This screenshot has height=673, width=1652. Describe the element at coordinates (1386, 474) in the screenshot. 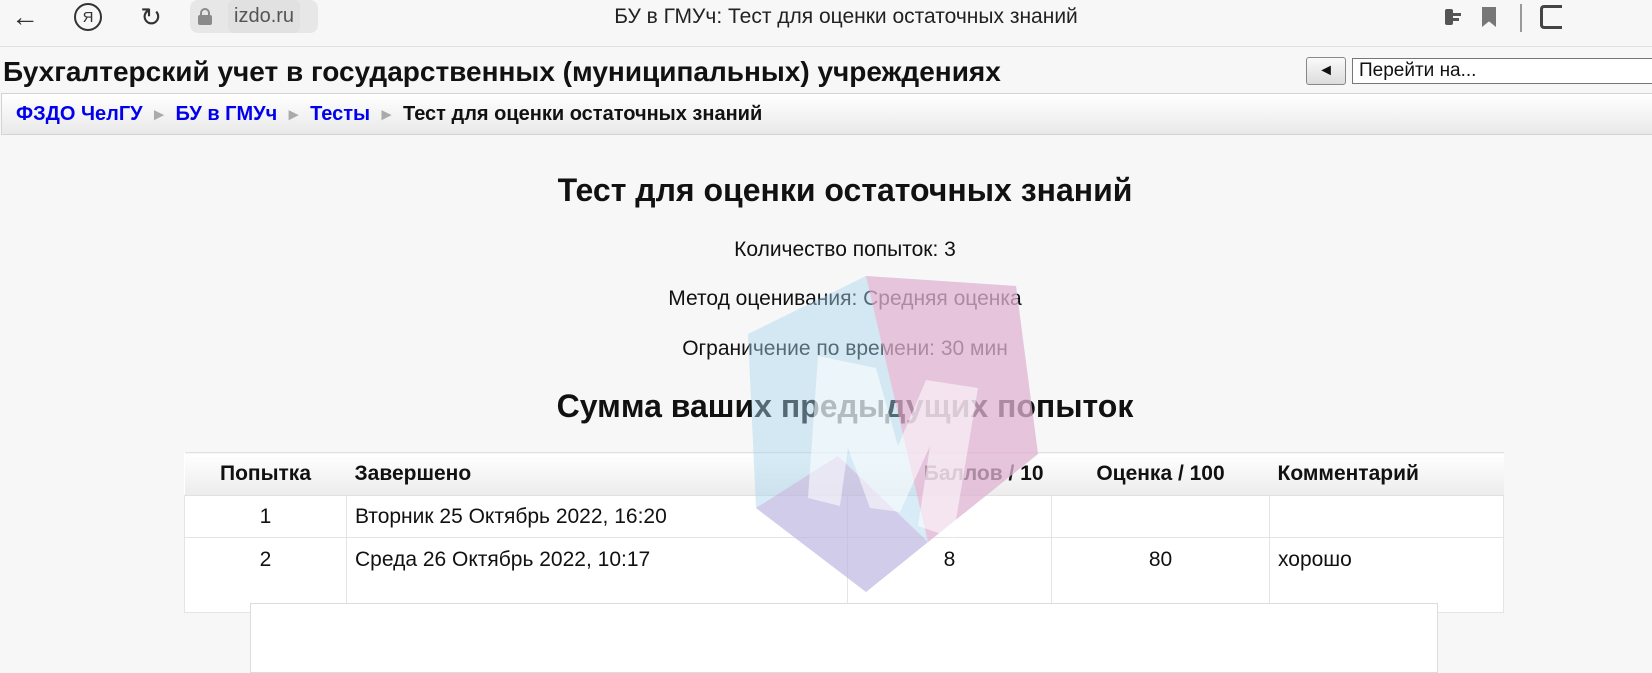

I see `header-comment: Комментарий` at that location.